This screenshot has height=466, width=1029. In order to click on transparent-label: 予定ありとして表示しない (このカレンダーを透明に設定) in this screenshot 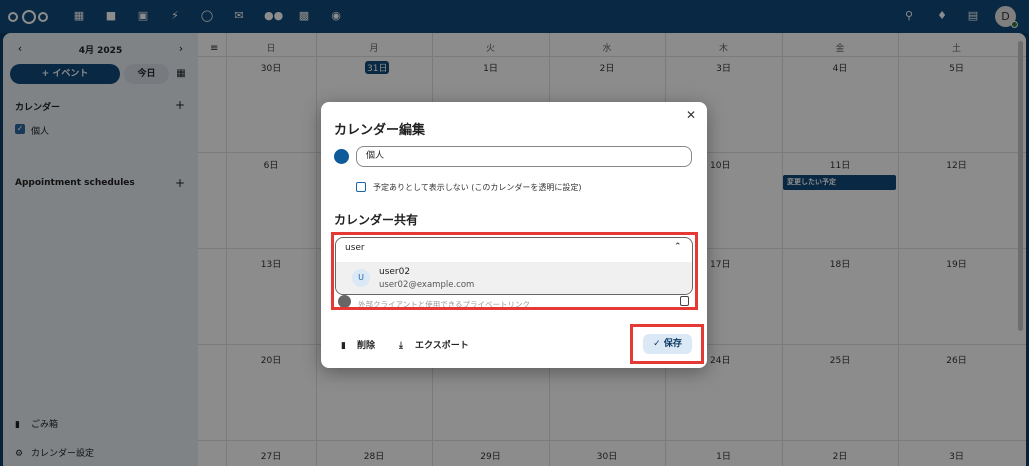, I will do `click(477, 187)`.